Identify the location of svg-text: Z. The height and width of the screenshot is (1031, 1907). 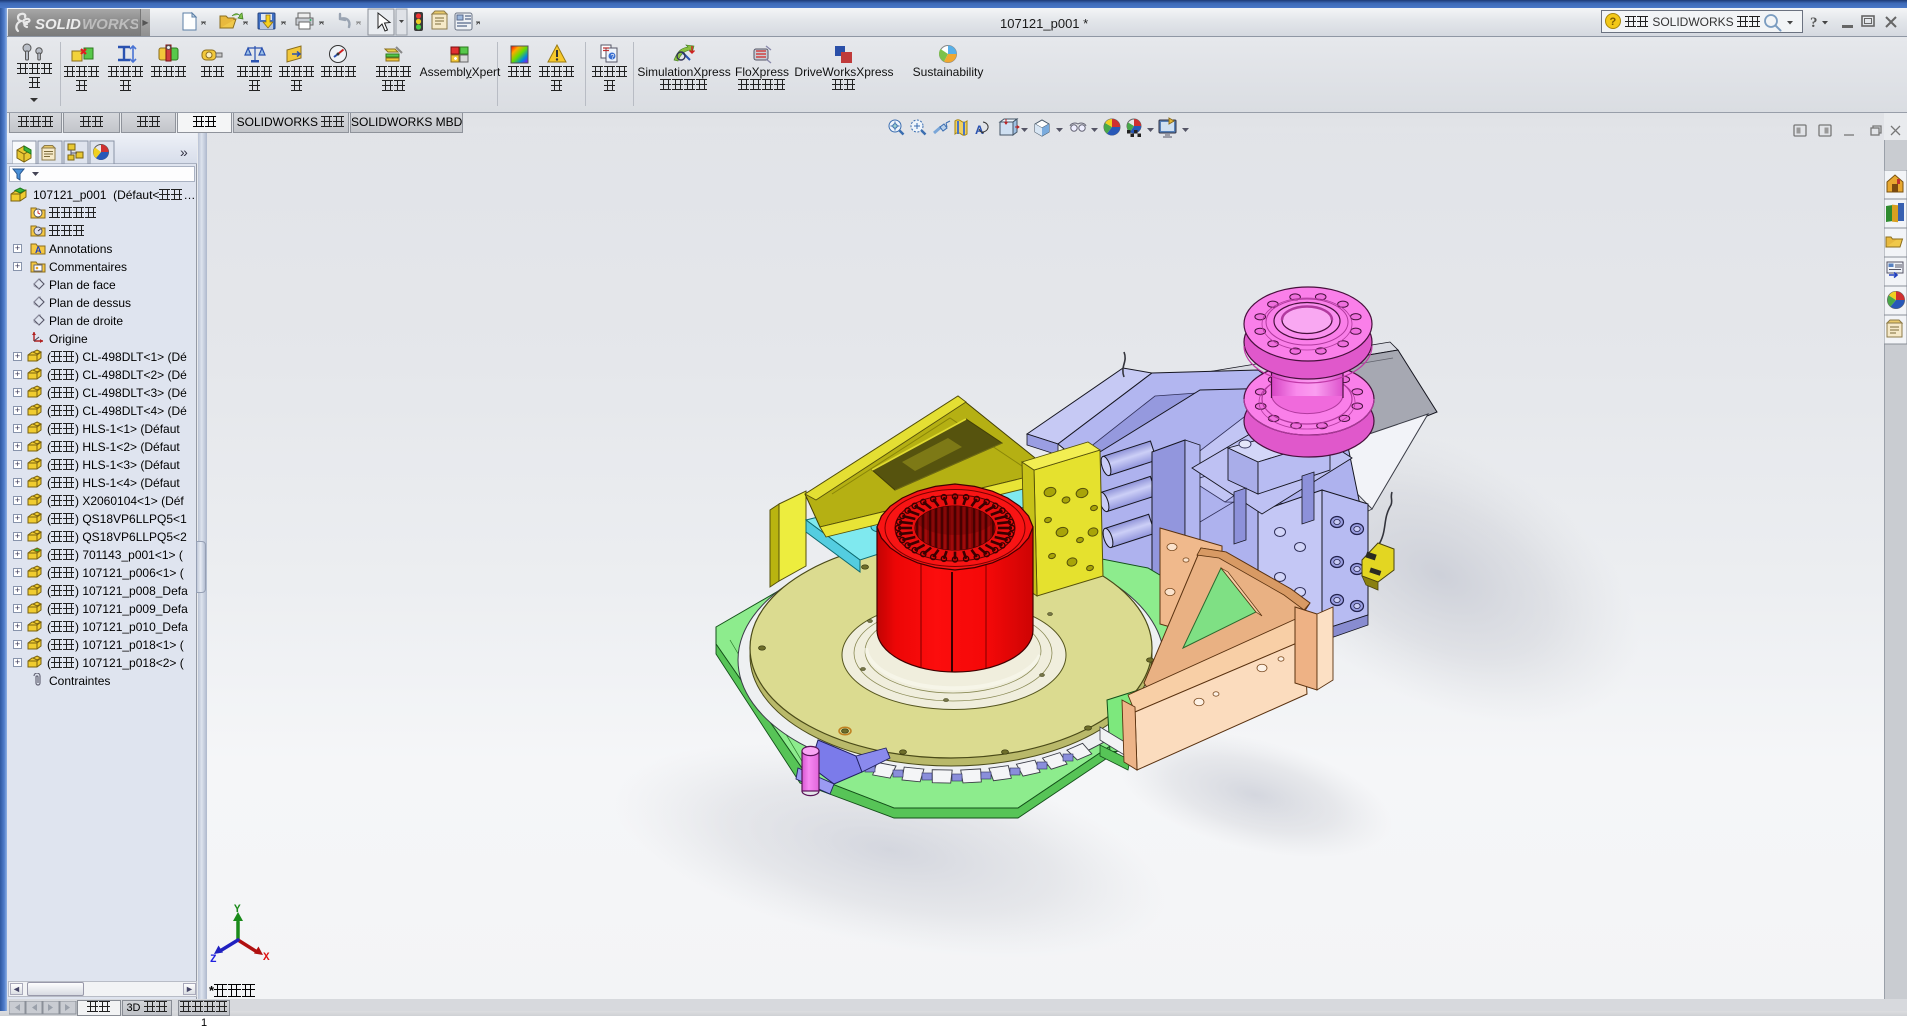
(213, 959).